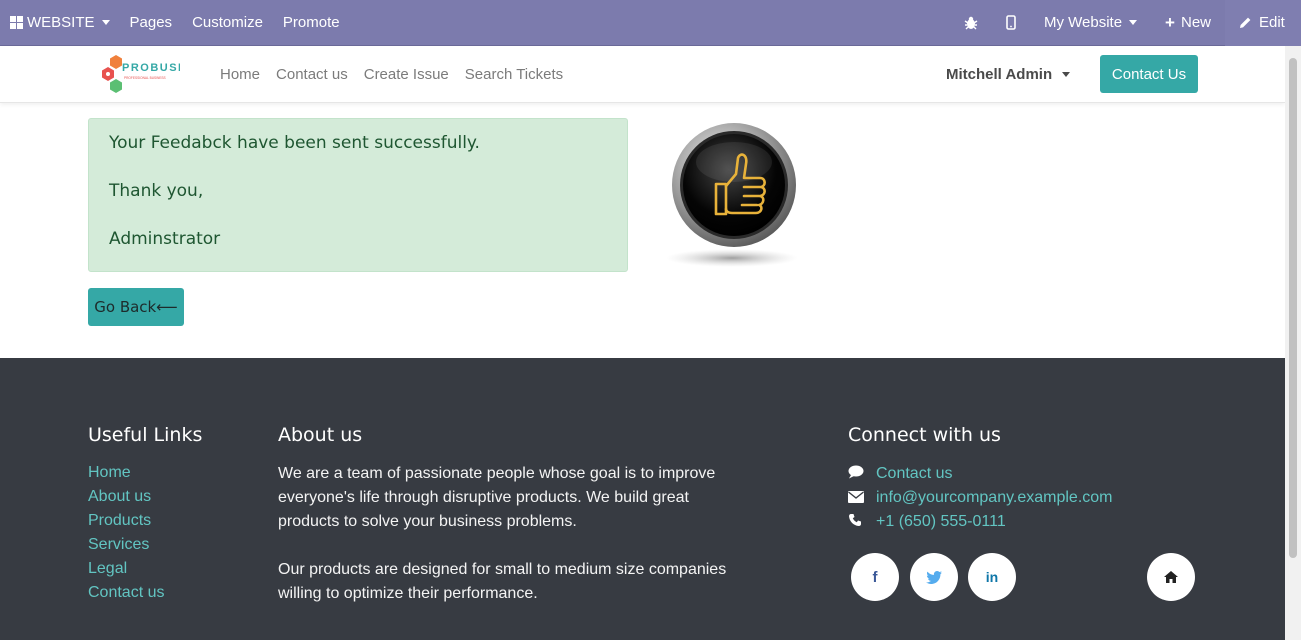 Image resolution: width=1301 pixels, height=640 pixels. I want to click on connect-email-label: info@yourcompany.example.com, so click(994, 497).